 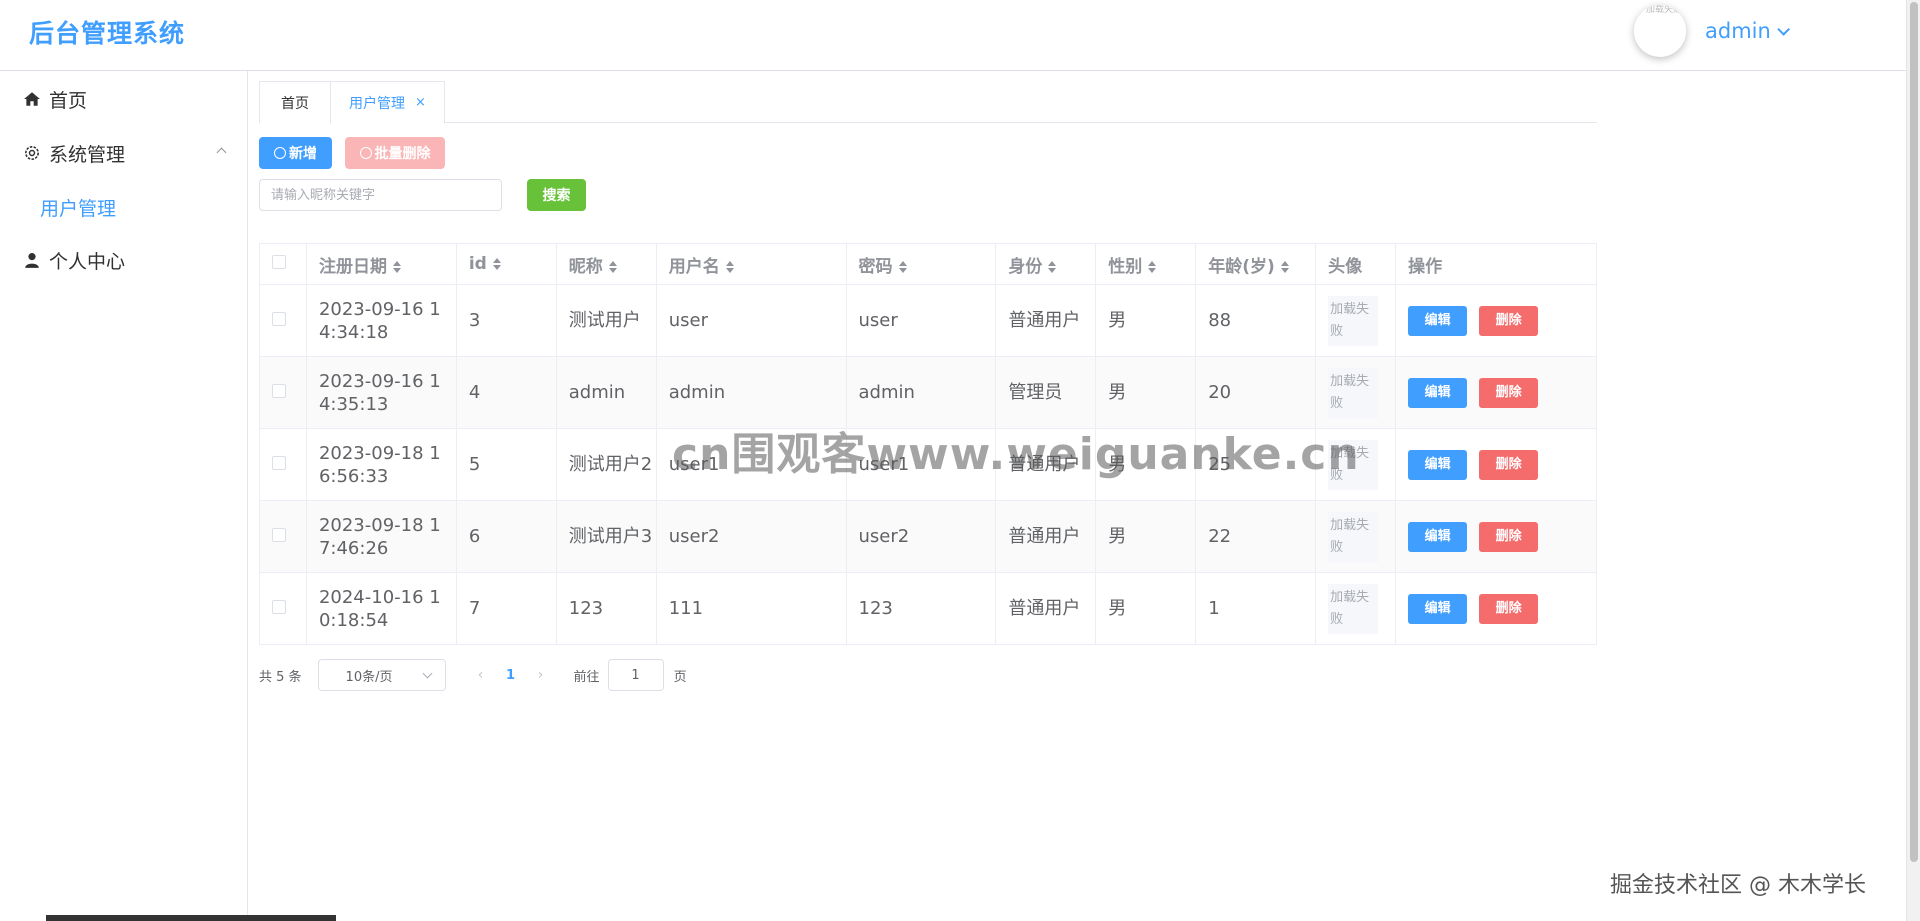 What do you see at coordinates (921, 264) in the screenshot?
I see `column-header-password: 密码` at bounding box center [921, 264].